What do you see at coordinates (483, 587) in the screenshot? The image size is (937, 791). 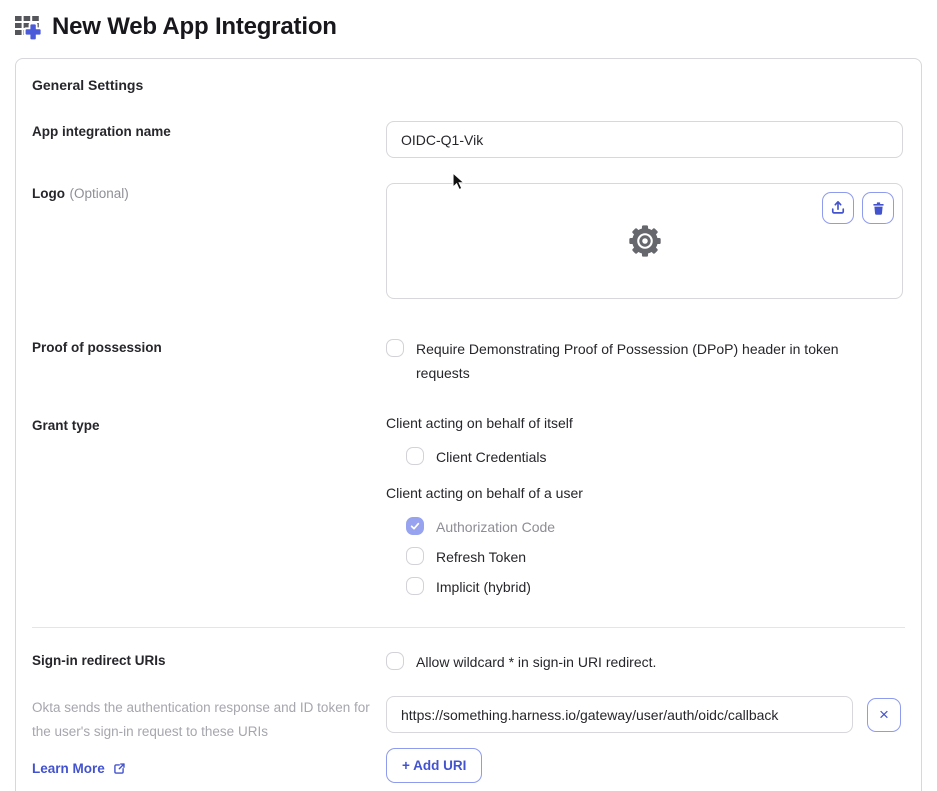 I see `implicit-hybrid-label: Implicit (hybrid)` at bounding box center [483, 587].